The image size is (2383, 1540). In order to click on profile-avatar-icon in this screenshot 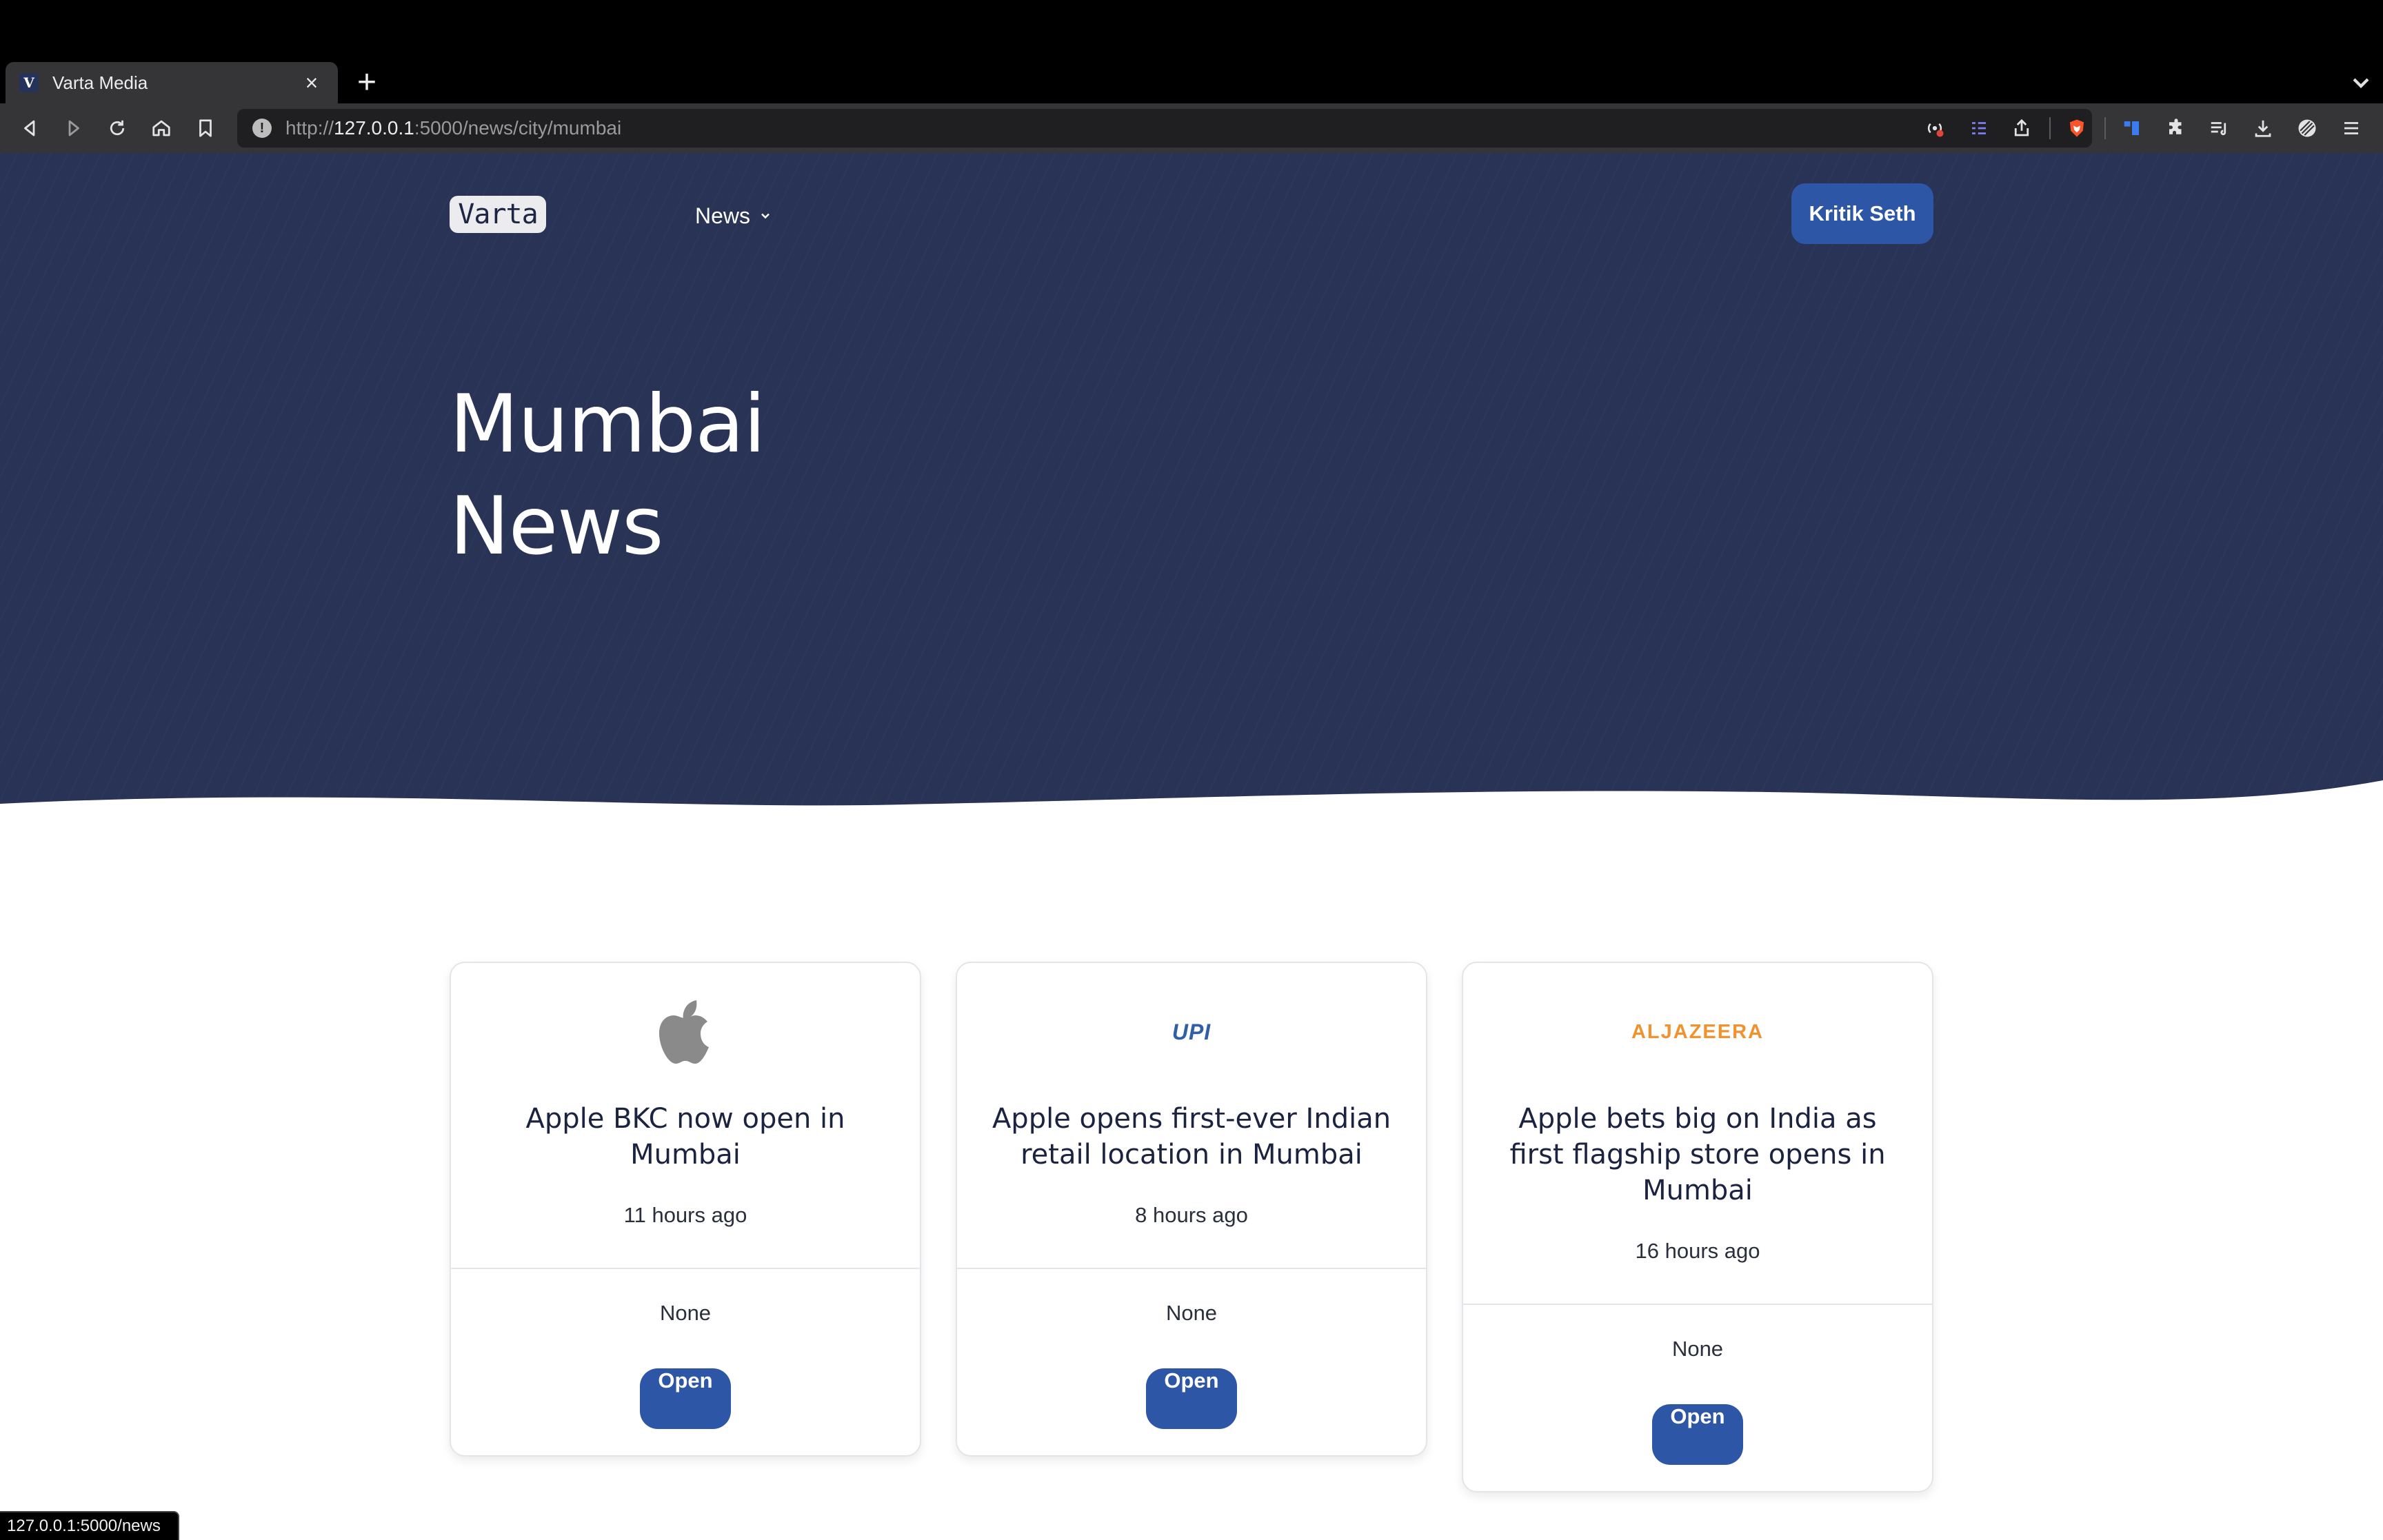, I will do `click(2307, 128)`.